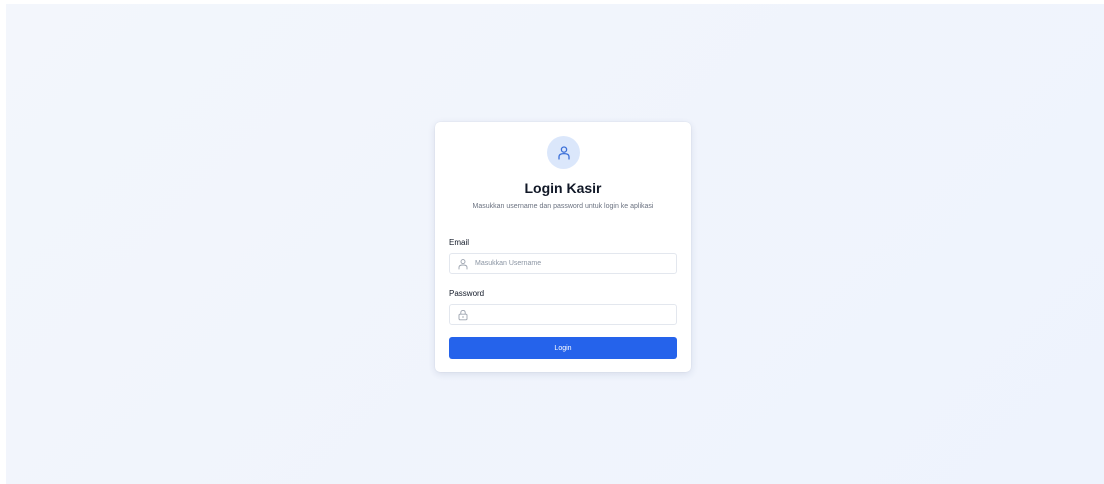 The width and height of the screenshot is (1104, 484). I want to click on password-field, so click(563, 314).